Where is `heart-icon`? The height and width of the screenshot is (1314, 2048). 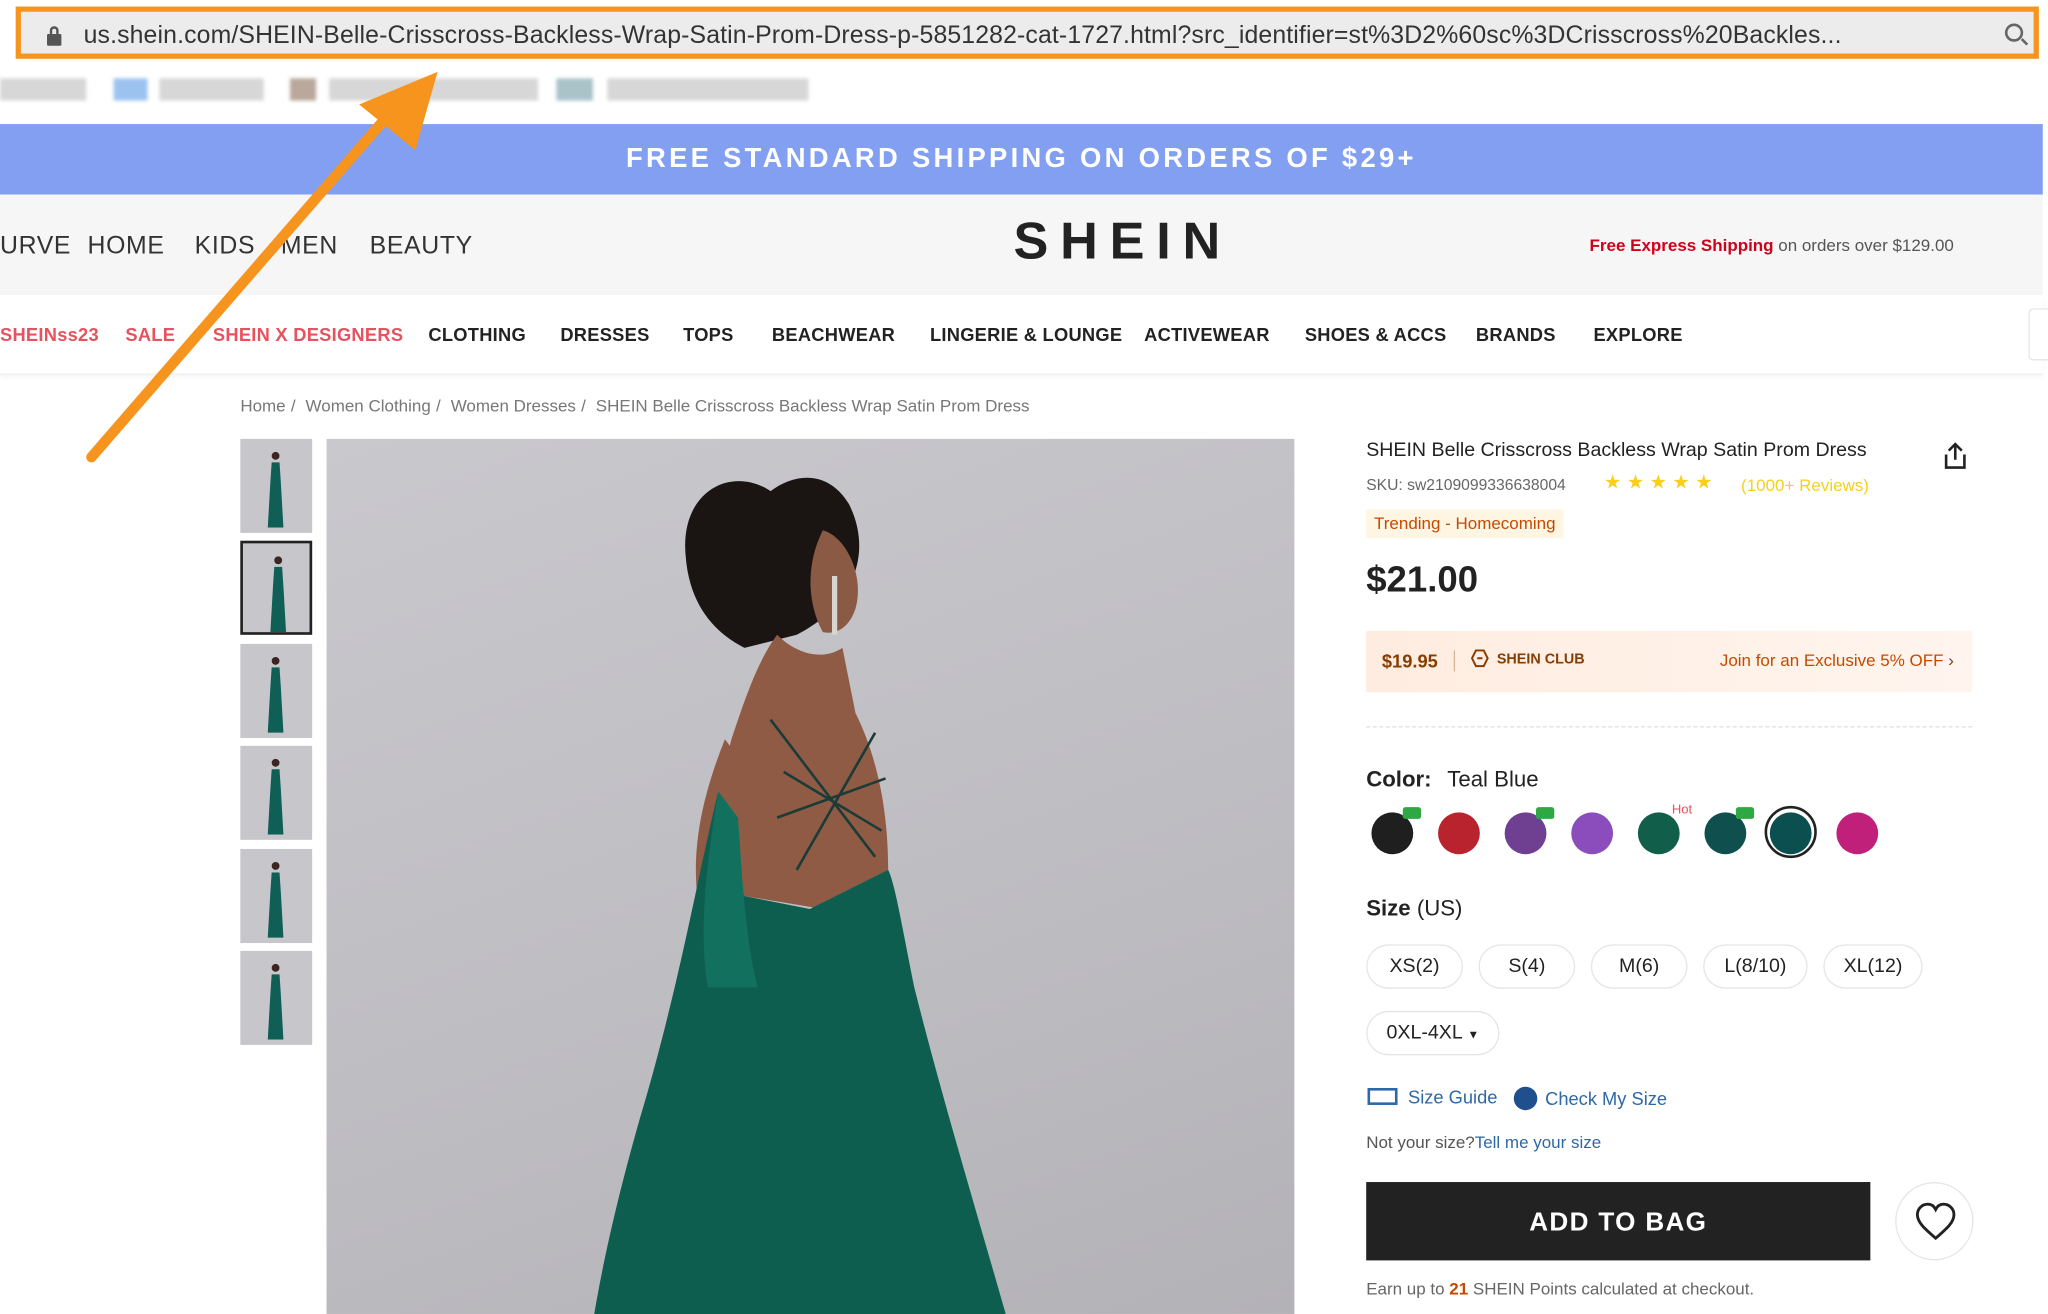 heart-icon is located at coordinates (1935, 1221).